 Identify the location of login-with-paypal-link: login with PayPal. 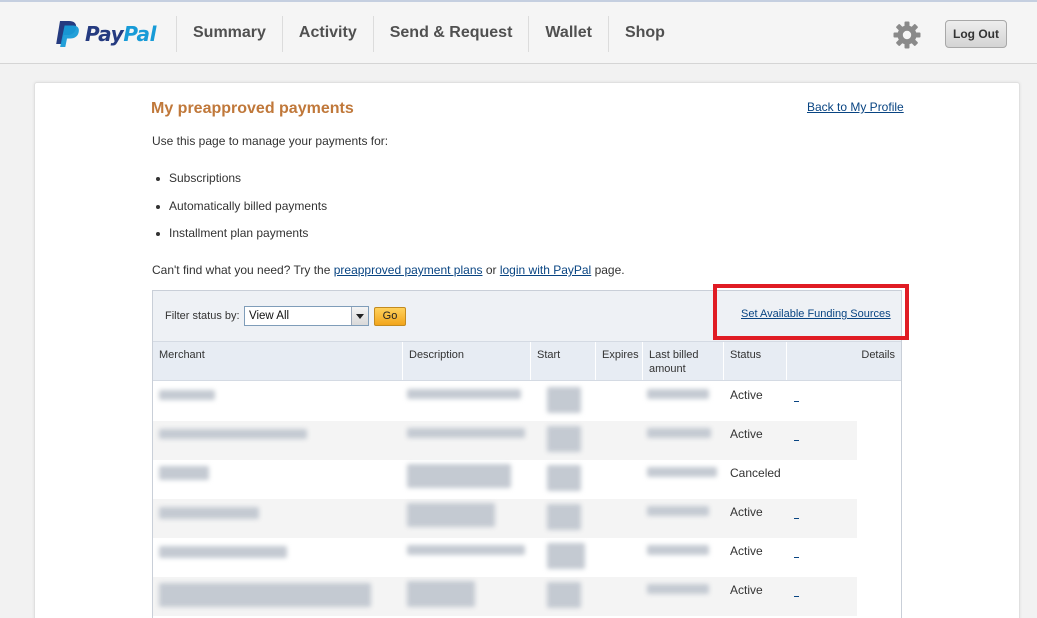
(545, 270).